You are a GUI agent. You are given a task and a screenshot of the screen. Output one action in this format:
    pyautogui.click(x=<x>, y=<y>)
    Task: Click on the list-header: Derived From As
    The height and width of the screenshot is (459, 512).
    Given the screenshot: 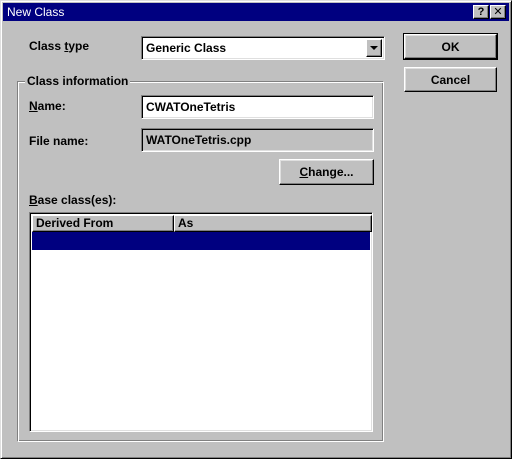 What is the action you would take?
    pyautogui.click(x=202, y=223)
    